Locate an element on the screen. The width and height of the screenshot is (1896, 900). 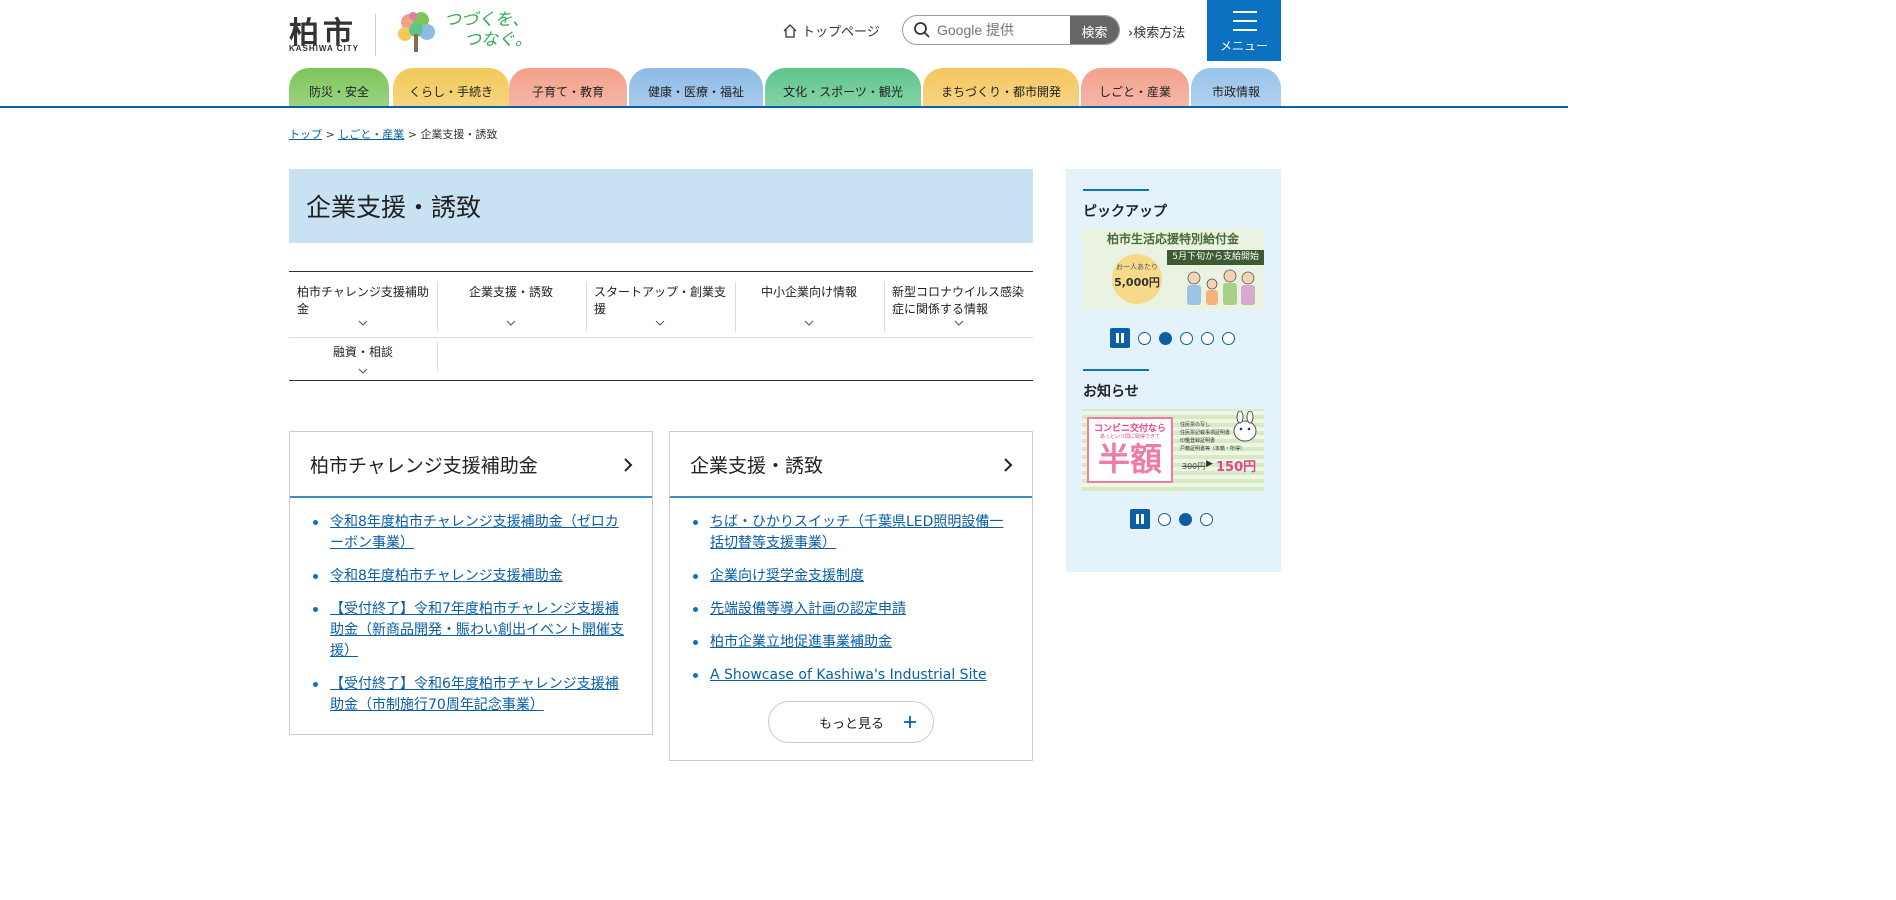
site-search: 検索 is located at coordinates (1011, 30).